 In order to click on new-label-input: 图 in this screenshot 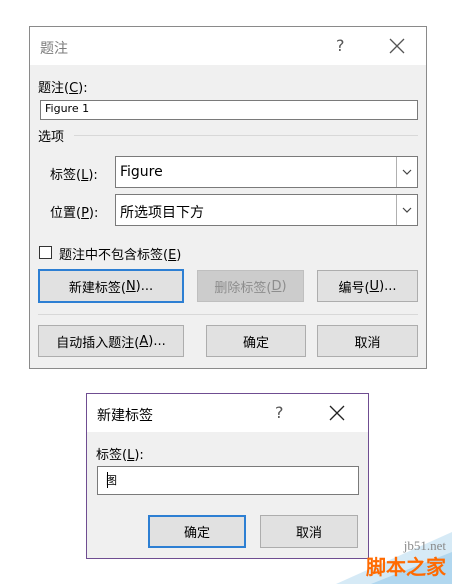, I will do `click(228, 480)`.